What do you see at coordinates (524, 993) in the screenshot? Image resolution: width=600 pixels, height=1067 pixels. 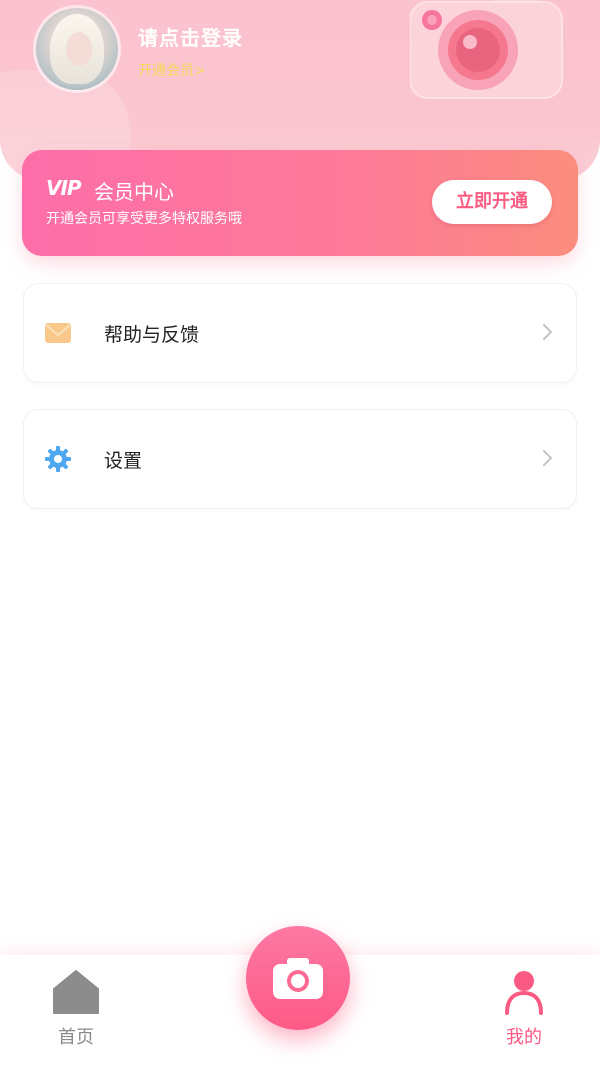 I see `user-icon` at bounding box center [524, 993].